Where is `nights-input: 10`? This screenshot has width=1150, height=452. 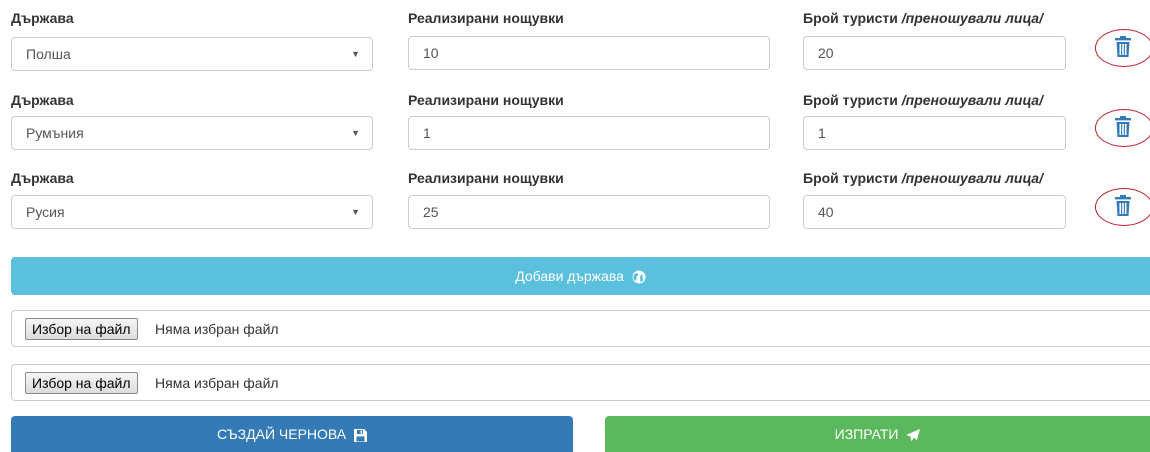 nights-input: 10 is located at coordinates (589, 53).